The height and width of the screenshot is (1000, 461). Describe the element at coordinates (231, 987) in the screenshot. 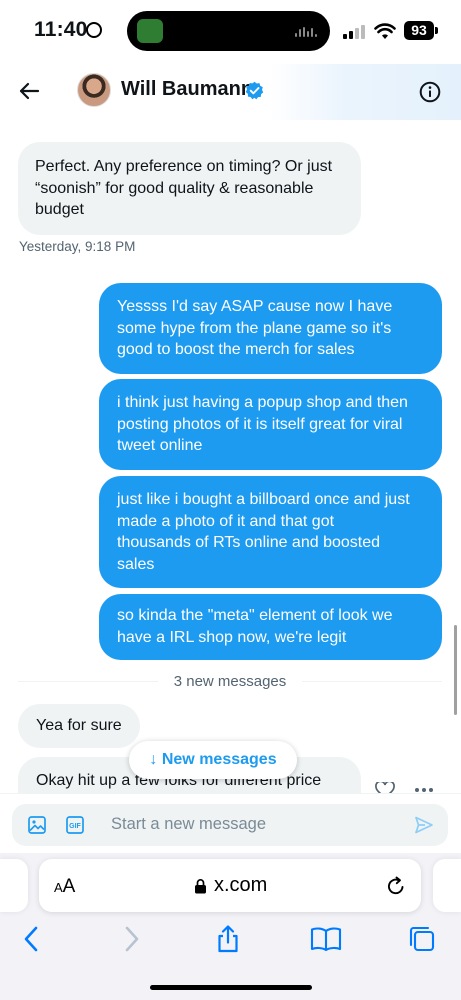

I see `home-indicator` at that location.